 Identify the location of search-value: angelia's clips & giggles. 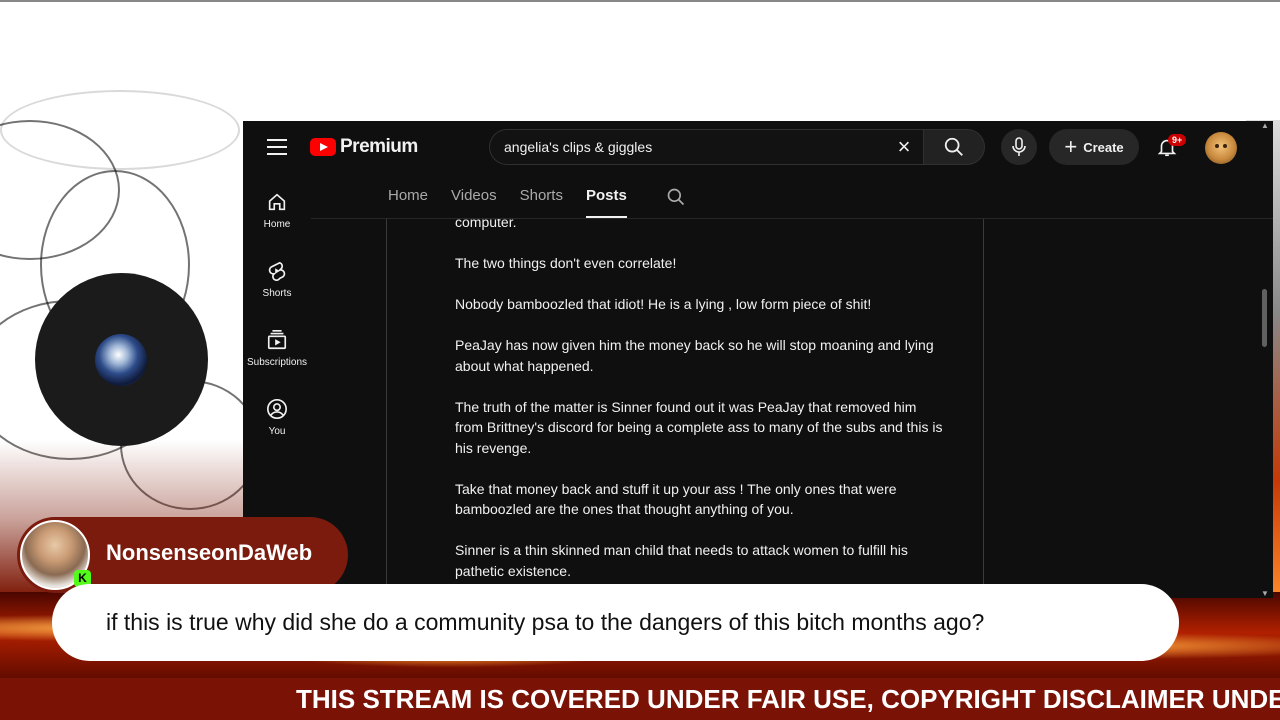
(578, 147).